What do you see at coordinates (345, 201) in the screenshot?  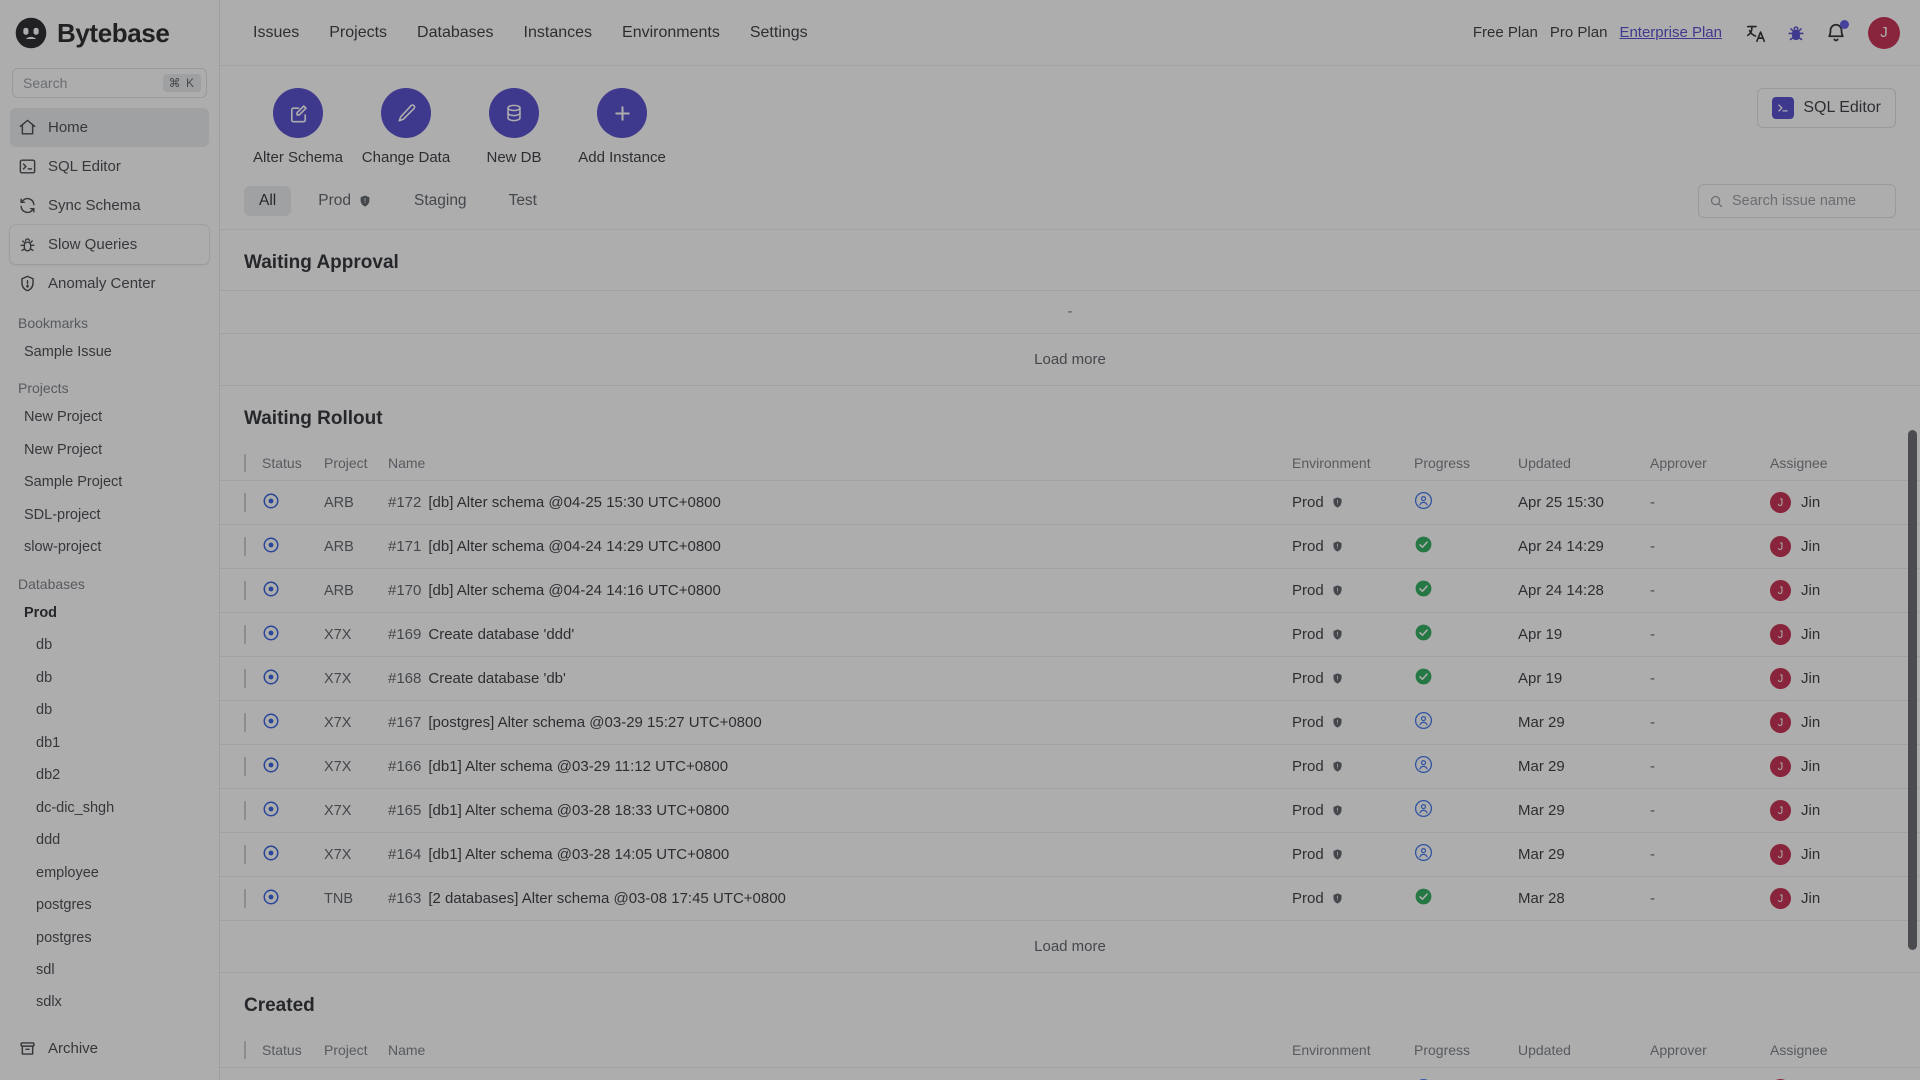 I see `filter-tab-prod: Prod` at bounding box center [345, 201].